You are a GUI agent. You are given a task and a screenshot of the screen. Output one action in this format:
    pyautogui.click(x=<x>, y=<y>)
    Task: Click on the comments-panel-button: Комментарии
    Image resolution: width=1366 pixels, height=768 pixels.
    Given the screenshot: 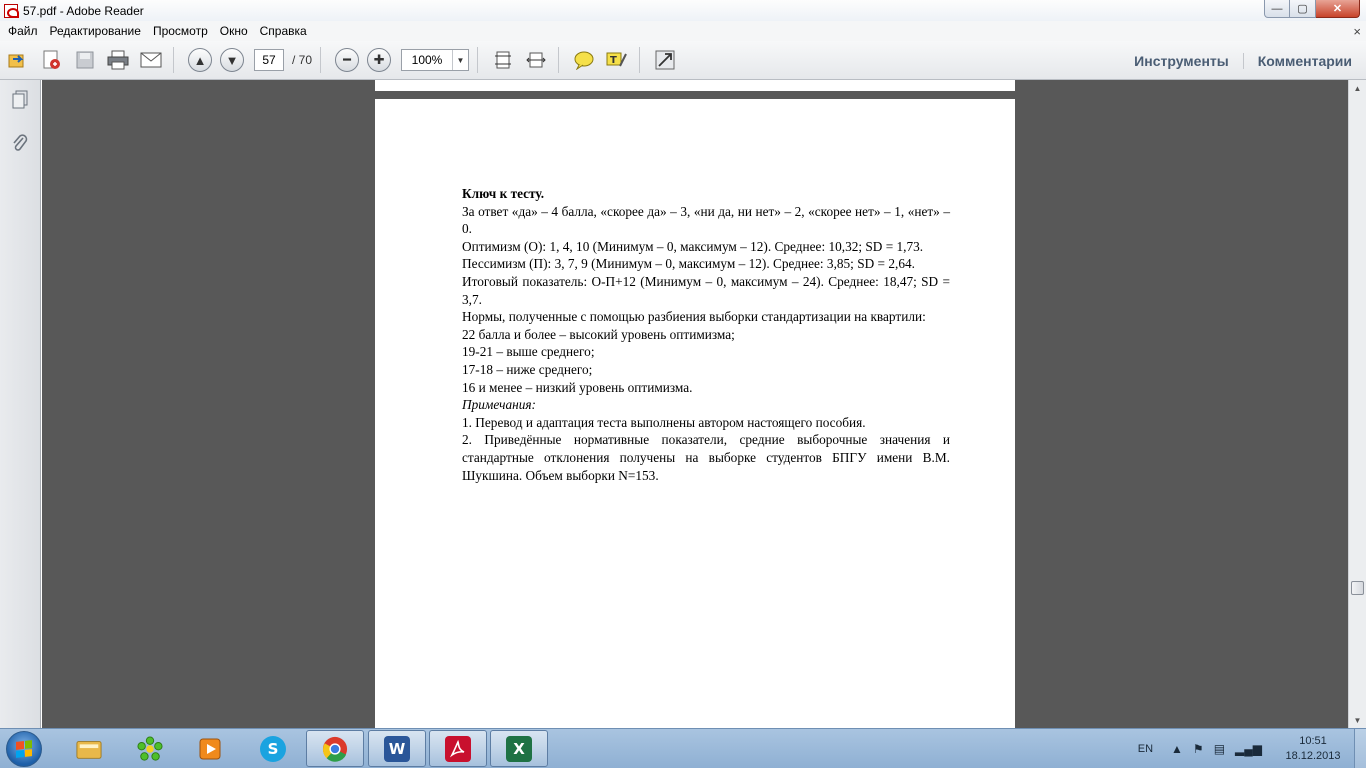 What is the action you would take?
    pyautogui.click(x=1297, y=60)
    